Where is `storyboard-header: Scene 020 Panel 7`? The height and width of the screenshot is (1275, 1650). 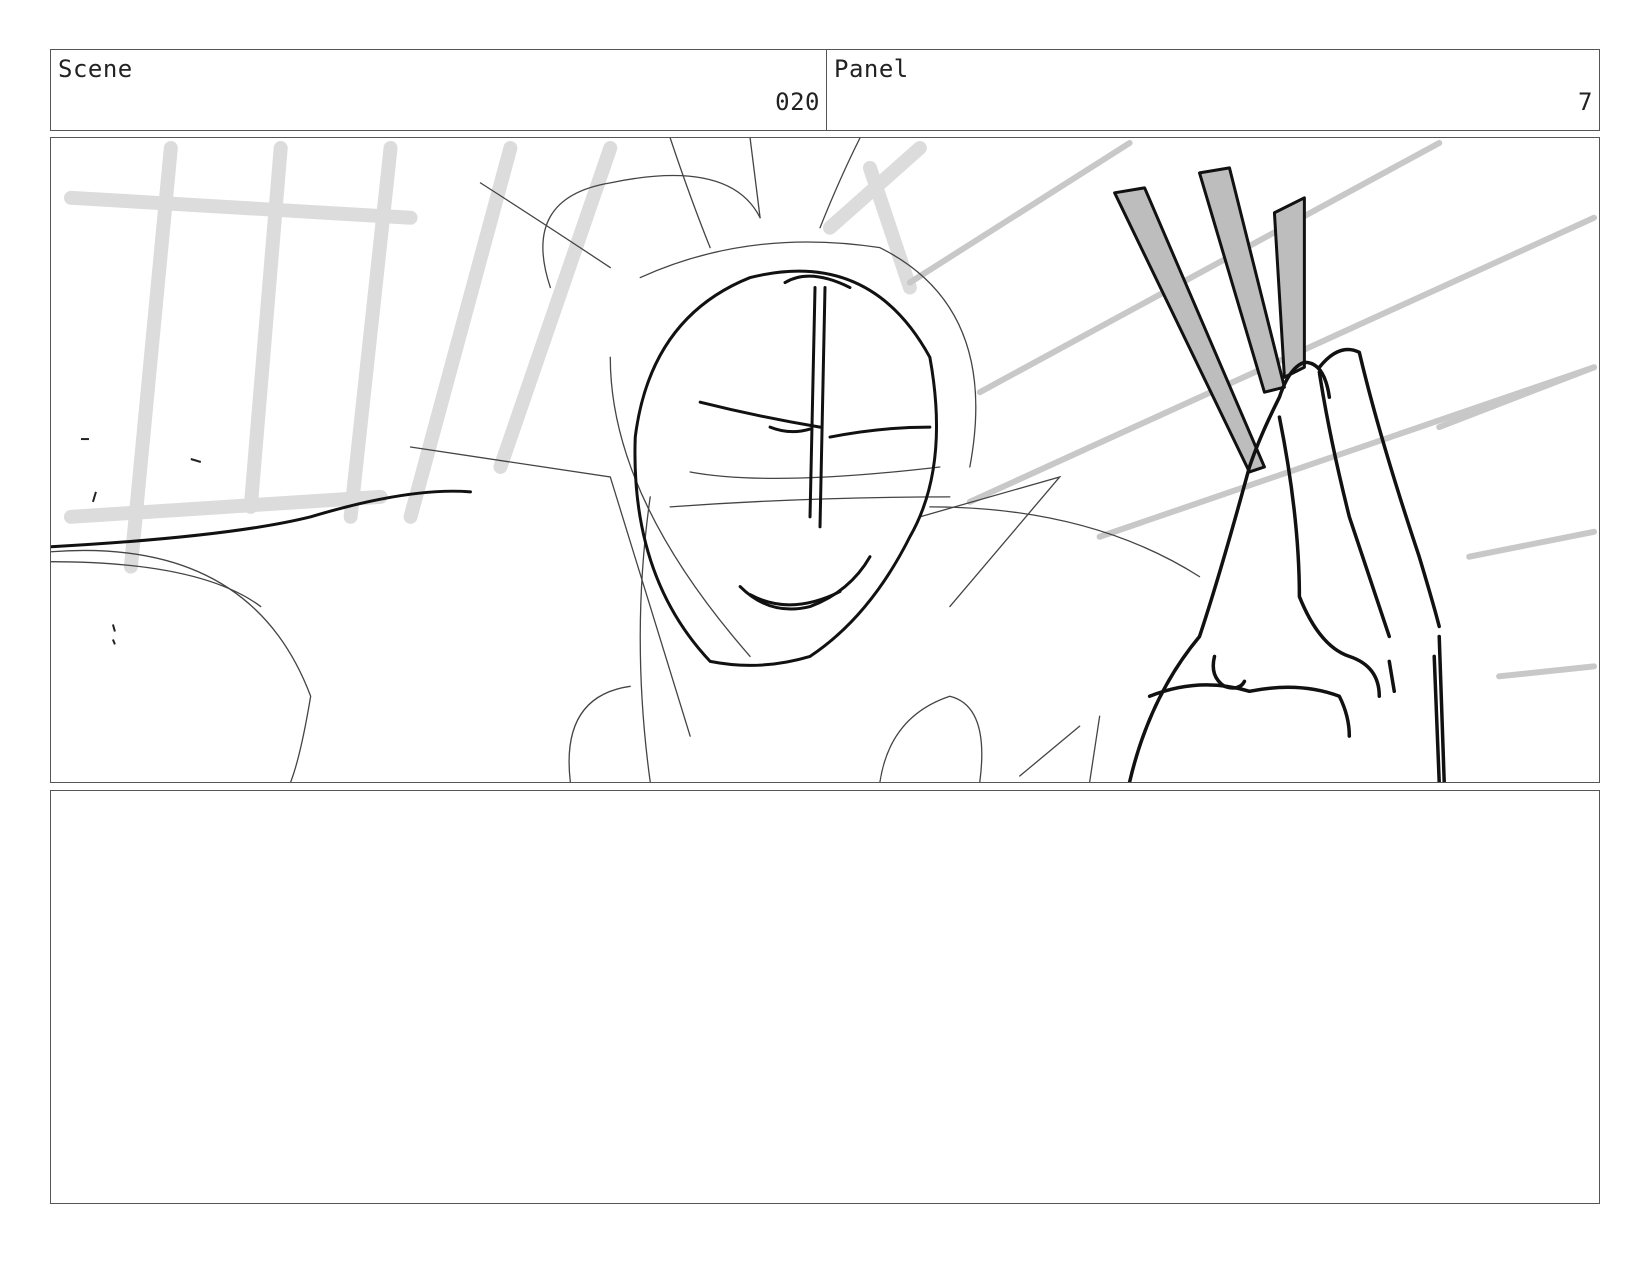 storyboard-header: Scene 020 Panel 7 is located at coordinates (825, 90).